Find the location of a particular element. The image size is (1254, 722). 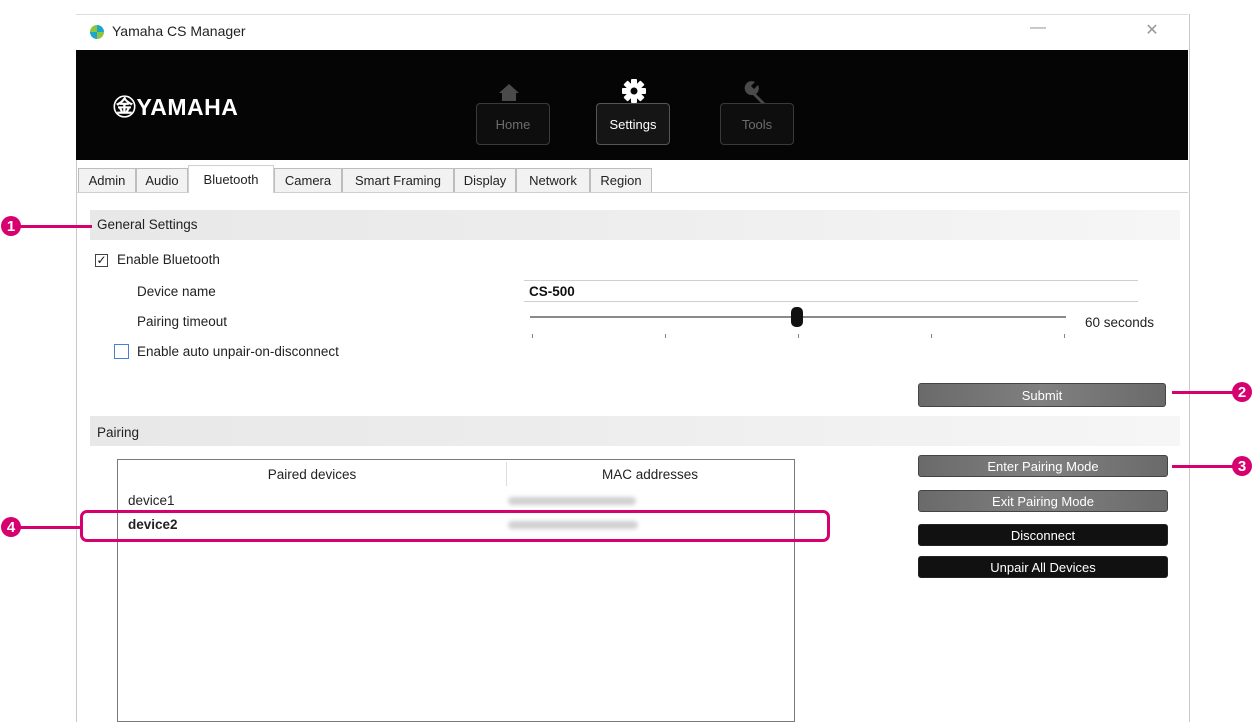

device-name-input: CS-500 is located at coordinates (831, 291).